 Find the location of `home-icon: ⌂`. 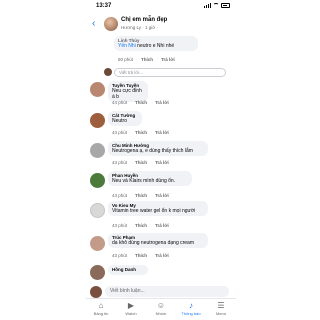

home-icon: ⌂ is located at coordinates (101, 305).